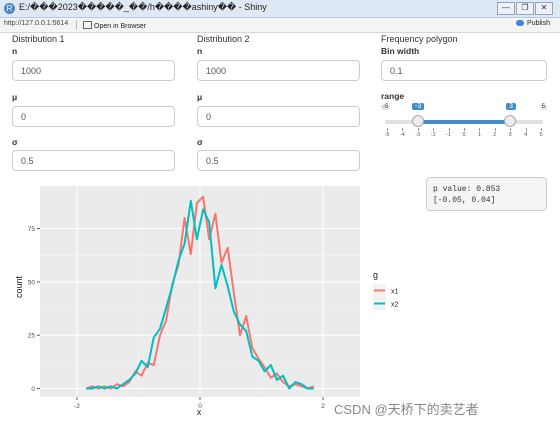 This screenshot has height=427, width=560. What do you see at coordinates (87, 25) in the screenshot?
I see `open-in-browser-icon` at bounding box center [87, 25].